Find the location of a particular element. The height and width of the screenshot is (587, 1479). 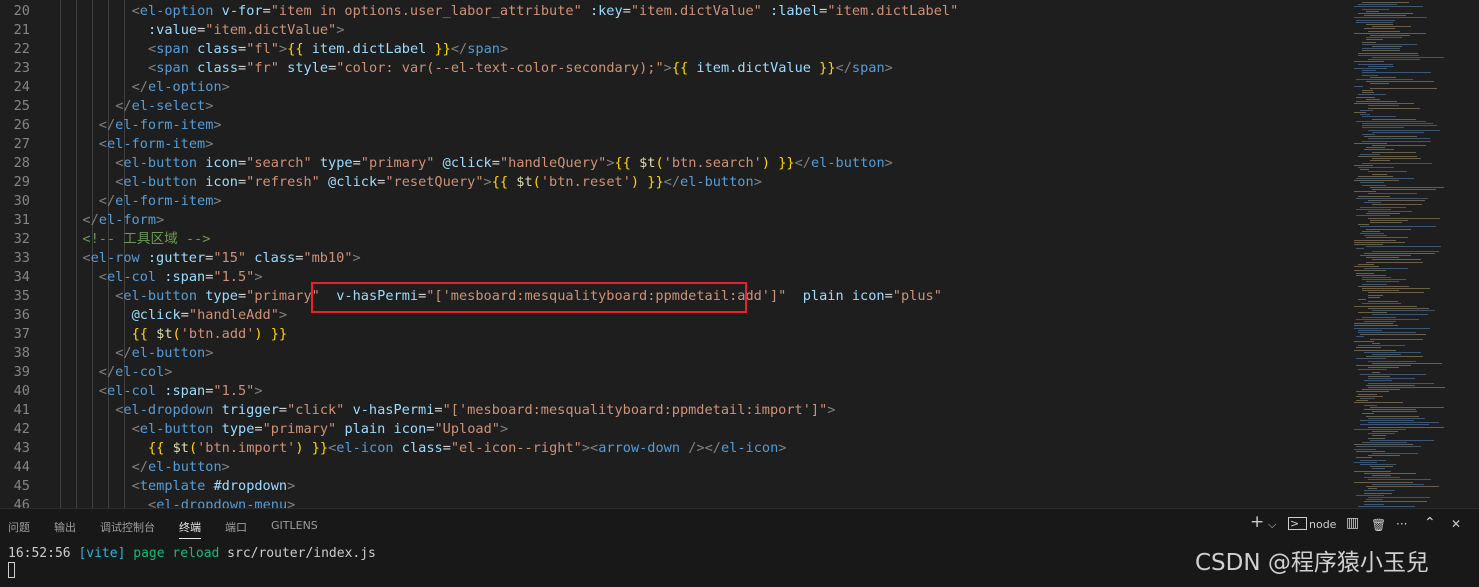

tab-ports: 端口 is located at coordinates (236, 527).